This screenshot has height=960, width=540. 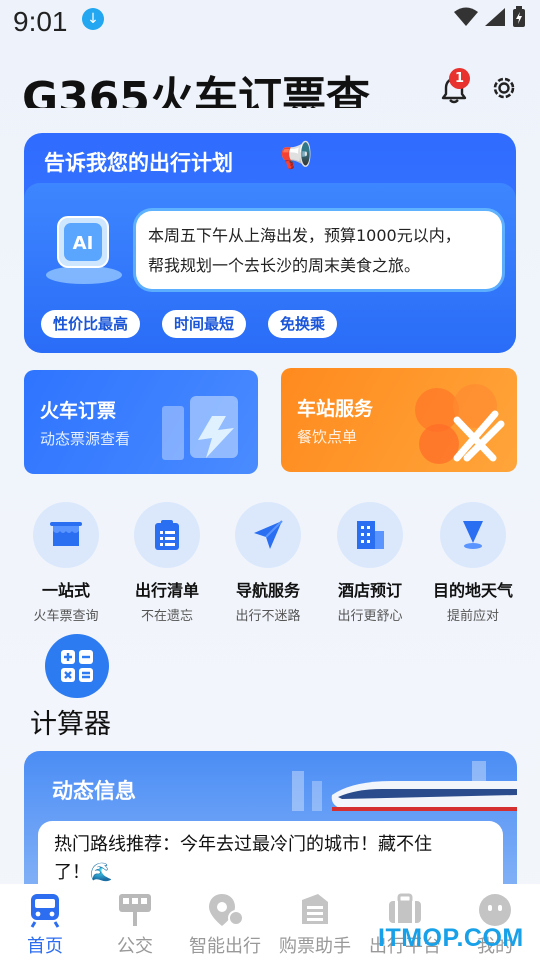 I want to click on status-icons, so click(x=490, y=17).